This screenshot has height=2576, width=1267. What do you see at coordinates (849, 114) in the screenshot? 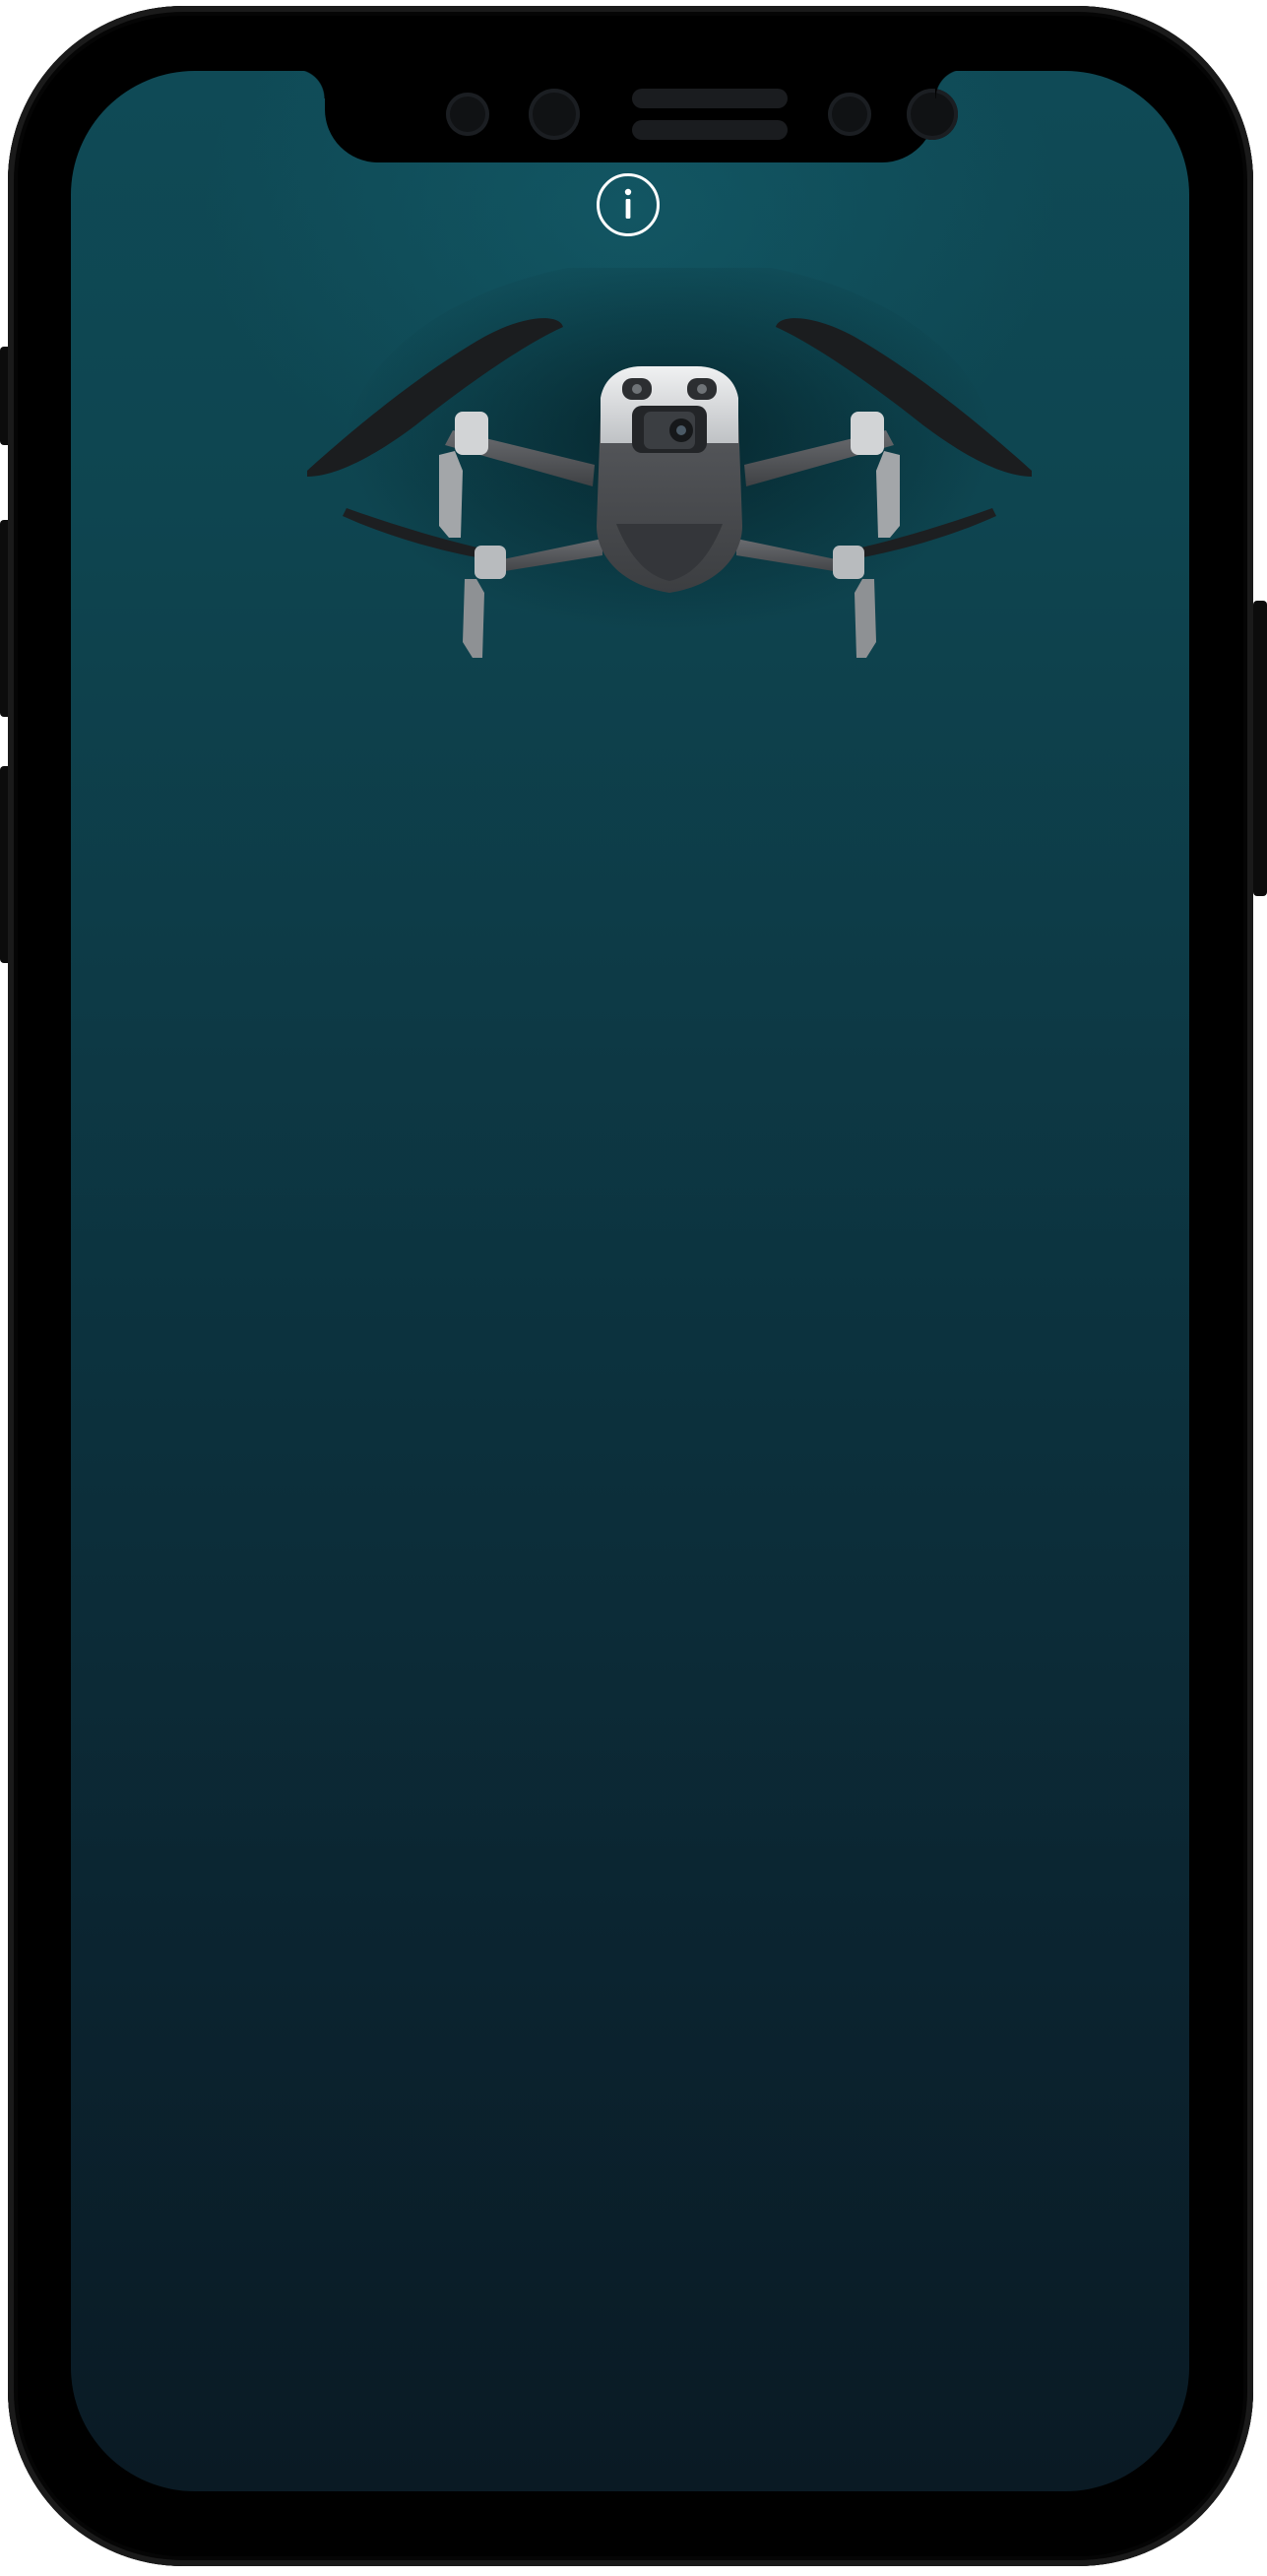
I see `ambient-light-sensor` at bounding box center [849, 114].